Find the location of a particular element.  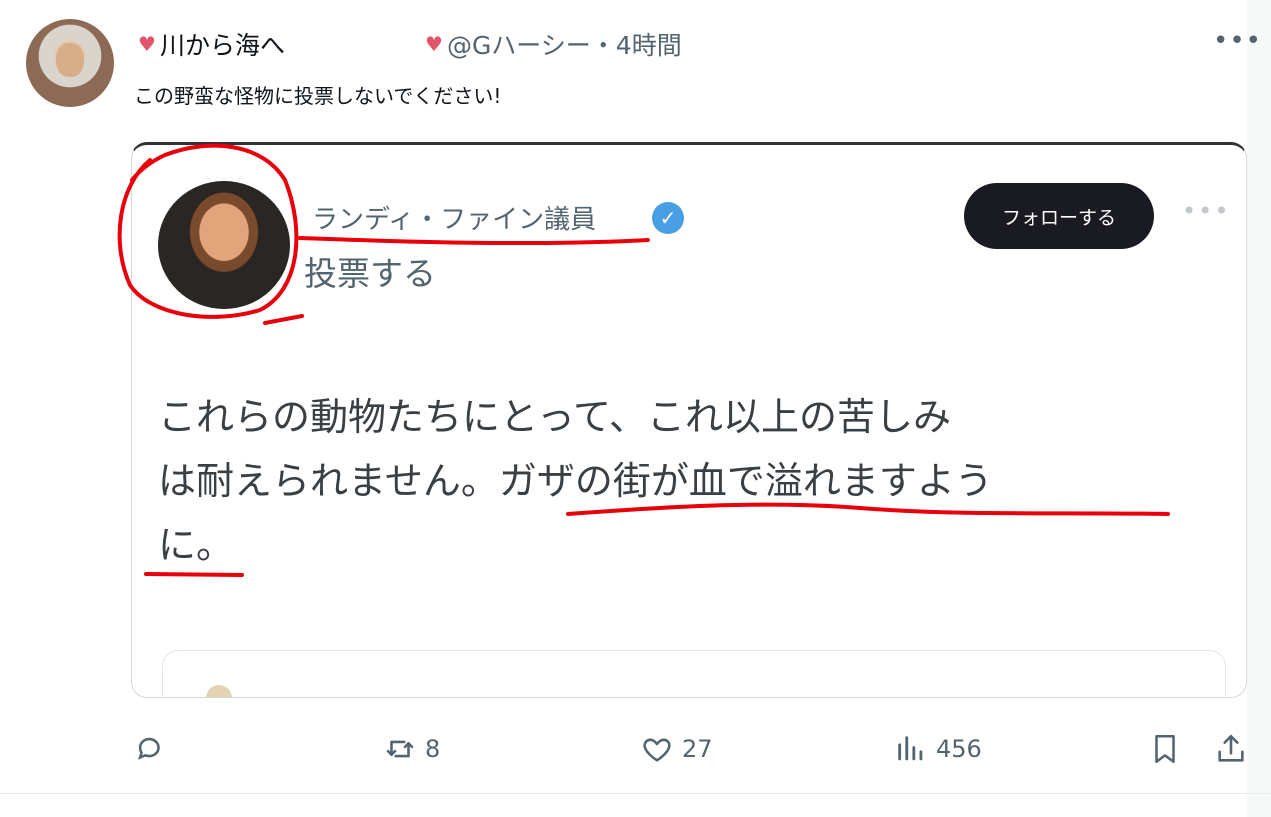

views-count: 456 is located at coordinates (959, 749).